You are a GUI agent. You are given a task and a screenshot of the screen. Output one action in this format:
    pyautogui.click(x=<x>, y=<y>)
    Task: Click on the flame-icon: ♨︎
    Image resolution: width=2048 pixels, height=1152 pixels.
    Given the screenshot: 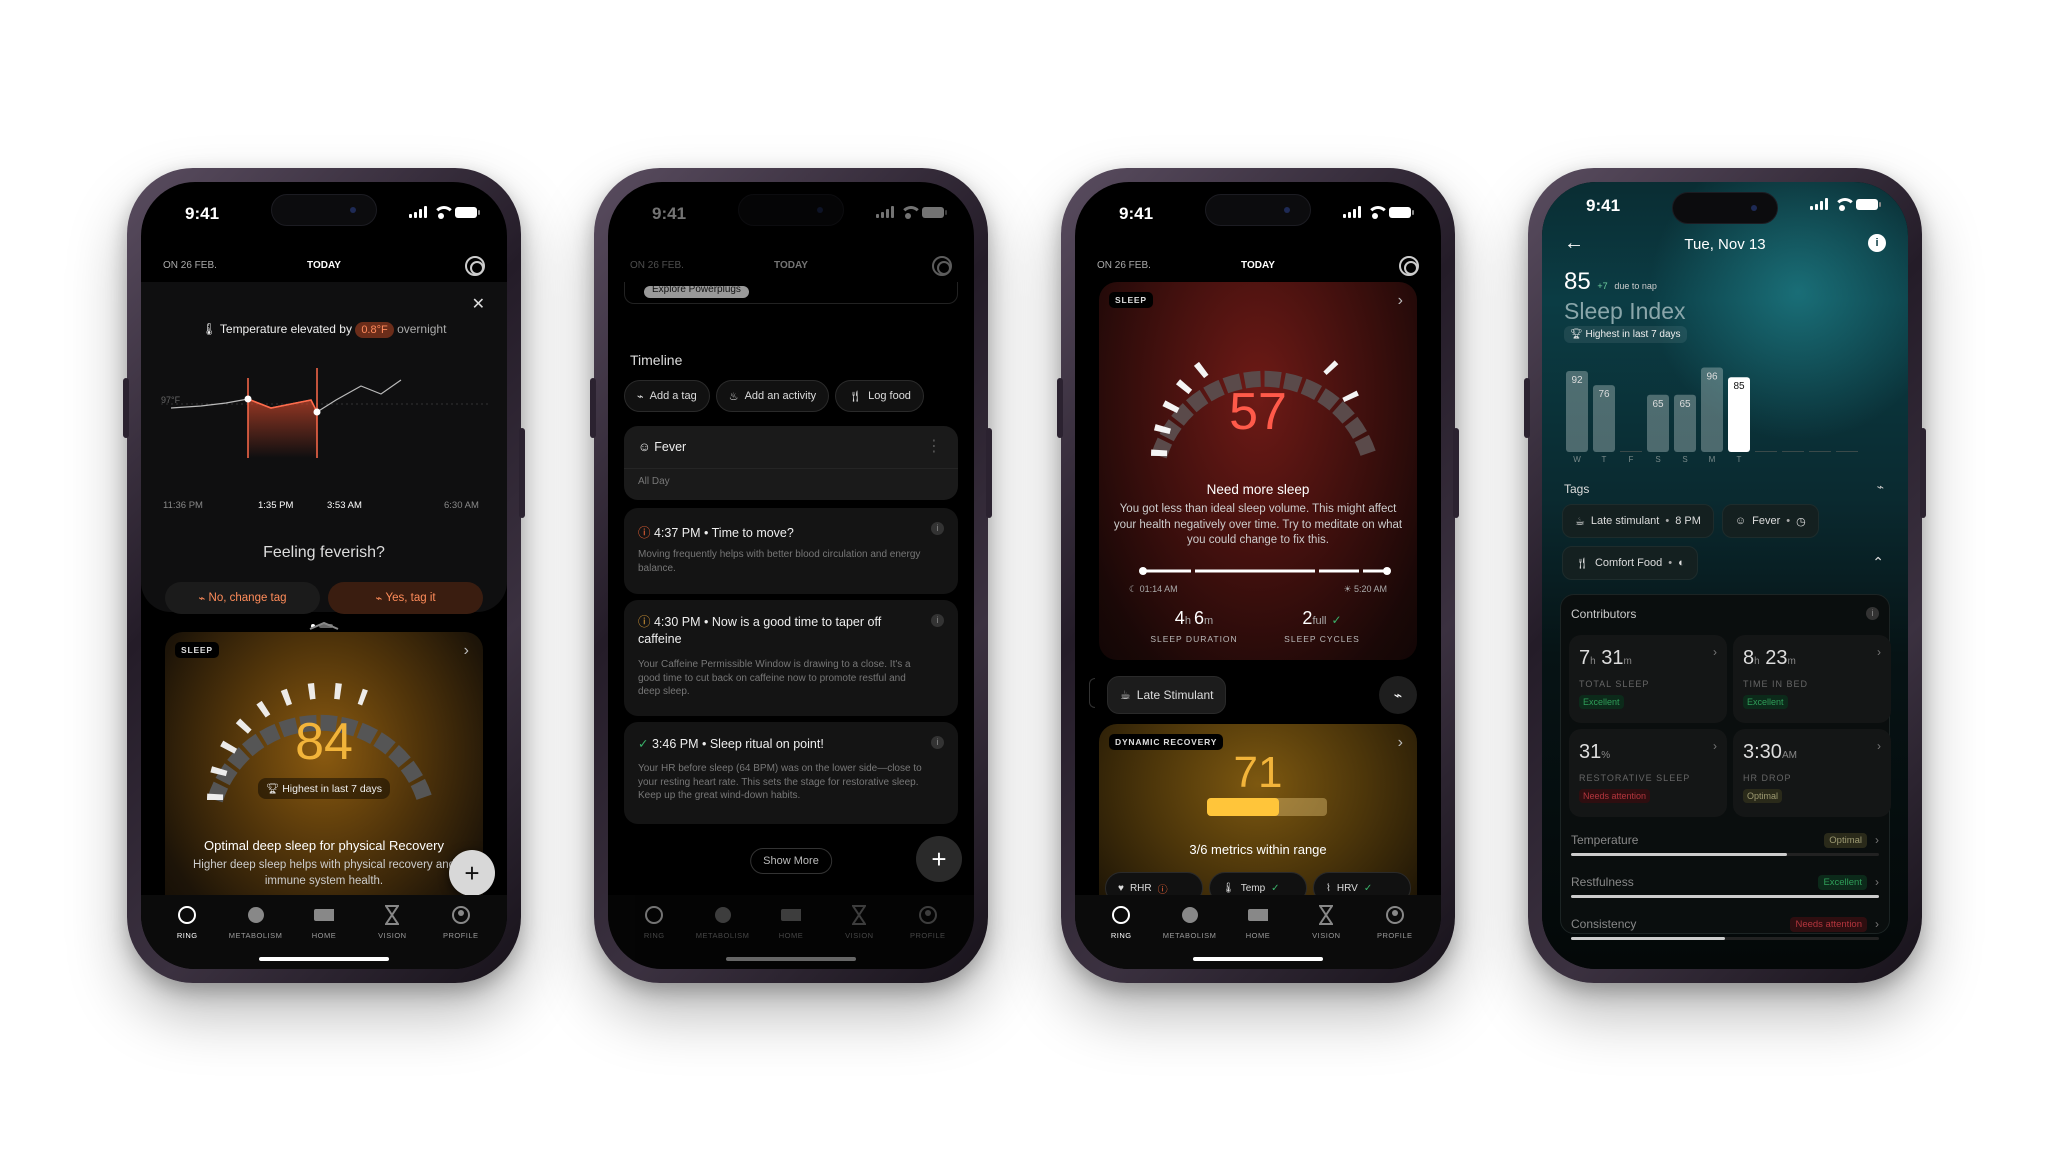 What is the action you would take?
    pyautogui.click(x=733, y=396)
    